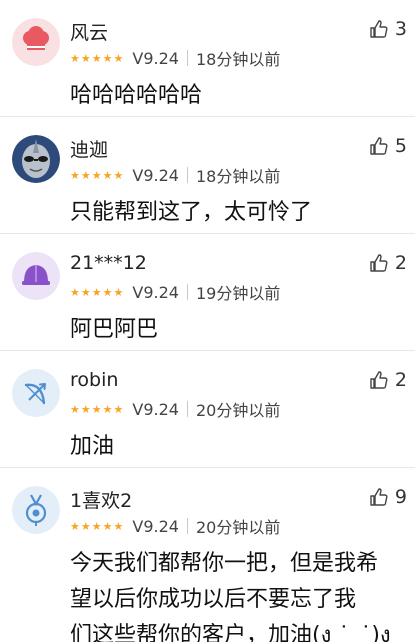 The width and height of the screenshot is (415, 642). I want to click on username: robin, so click(94, 380).